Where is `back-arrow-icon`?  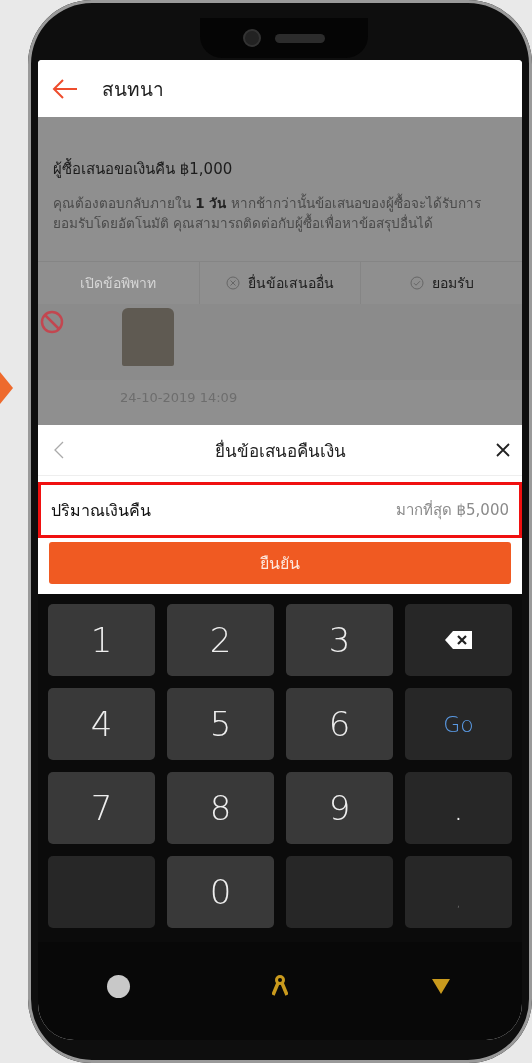
back-arrow-icon is located at coordinates (65, 88).